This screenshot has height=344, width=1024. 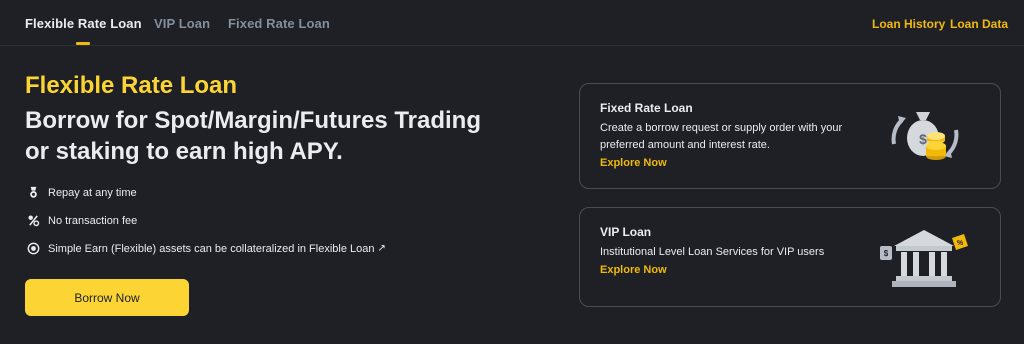 What do you see at coordinates (131, 85) in the screenshot?
I see `hero-kicker: Flexible Rate Loan` at bounding box center [131, 85].